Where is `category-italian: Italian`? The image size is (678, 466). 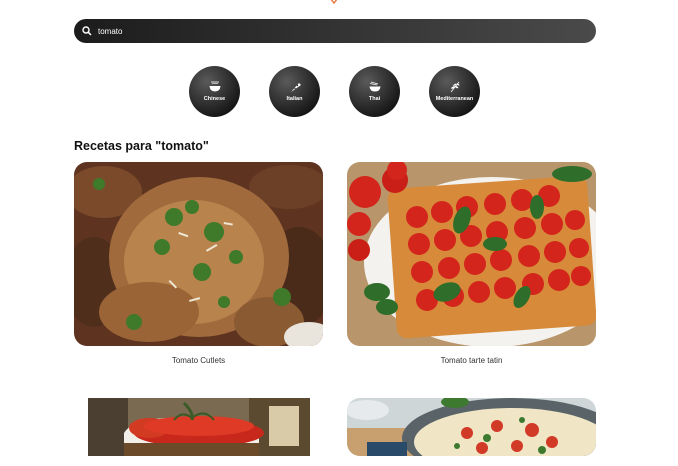 category-italian: Italian is located at coordinates (294, 91).